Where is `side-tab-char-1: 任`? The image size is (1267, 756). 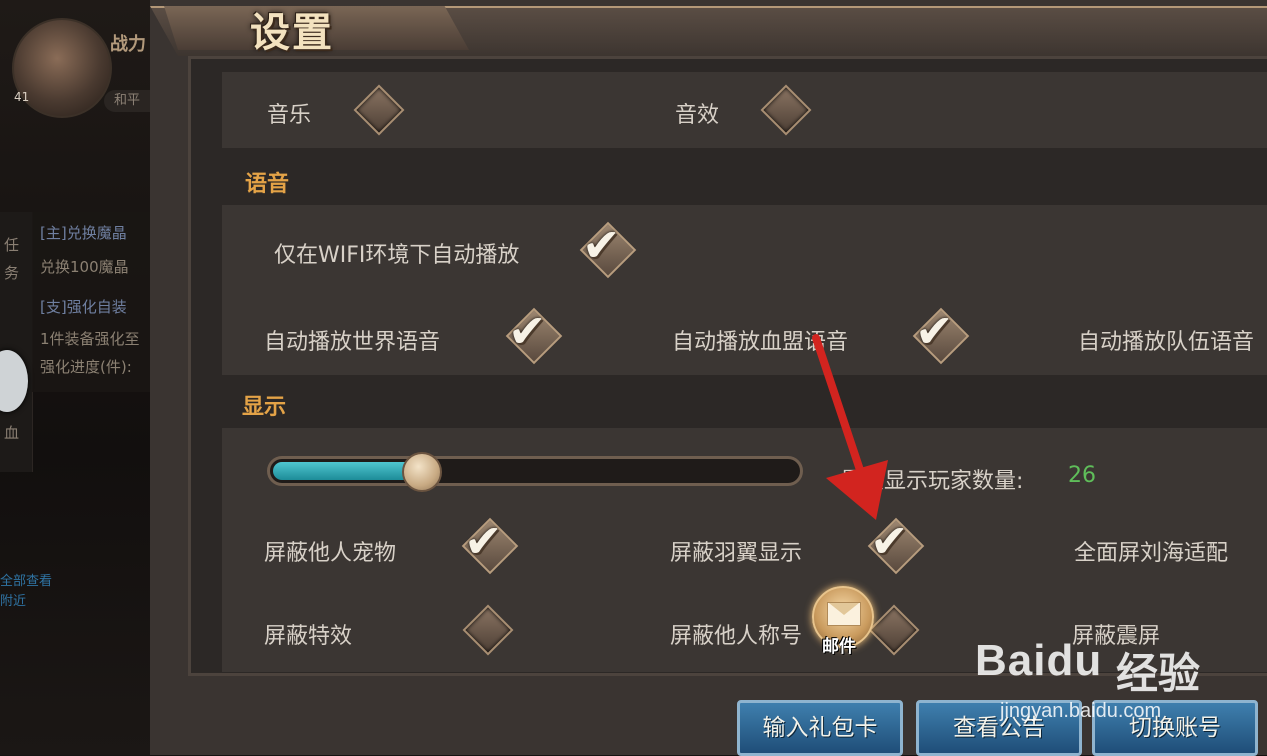
side-tab-char-1: 任 is located at coordinates (12, 245).